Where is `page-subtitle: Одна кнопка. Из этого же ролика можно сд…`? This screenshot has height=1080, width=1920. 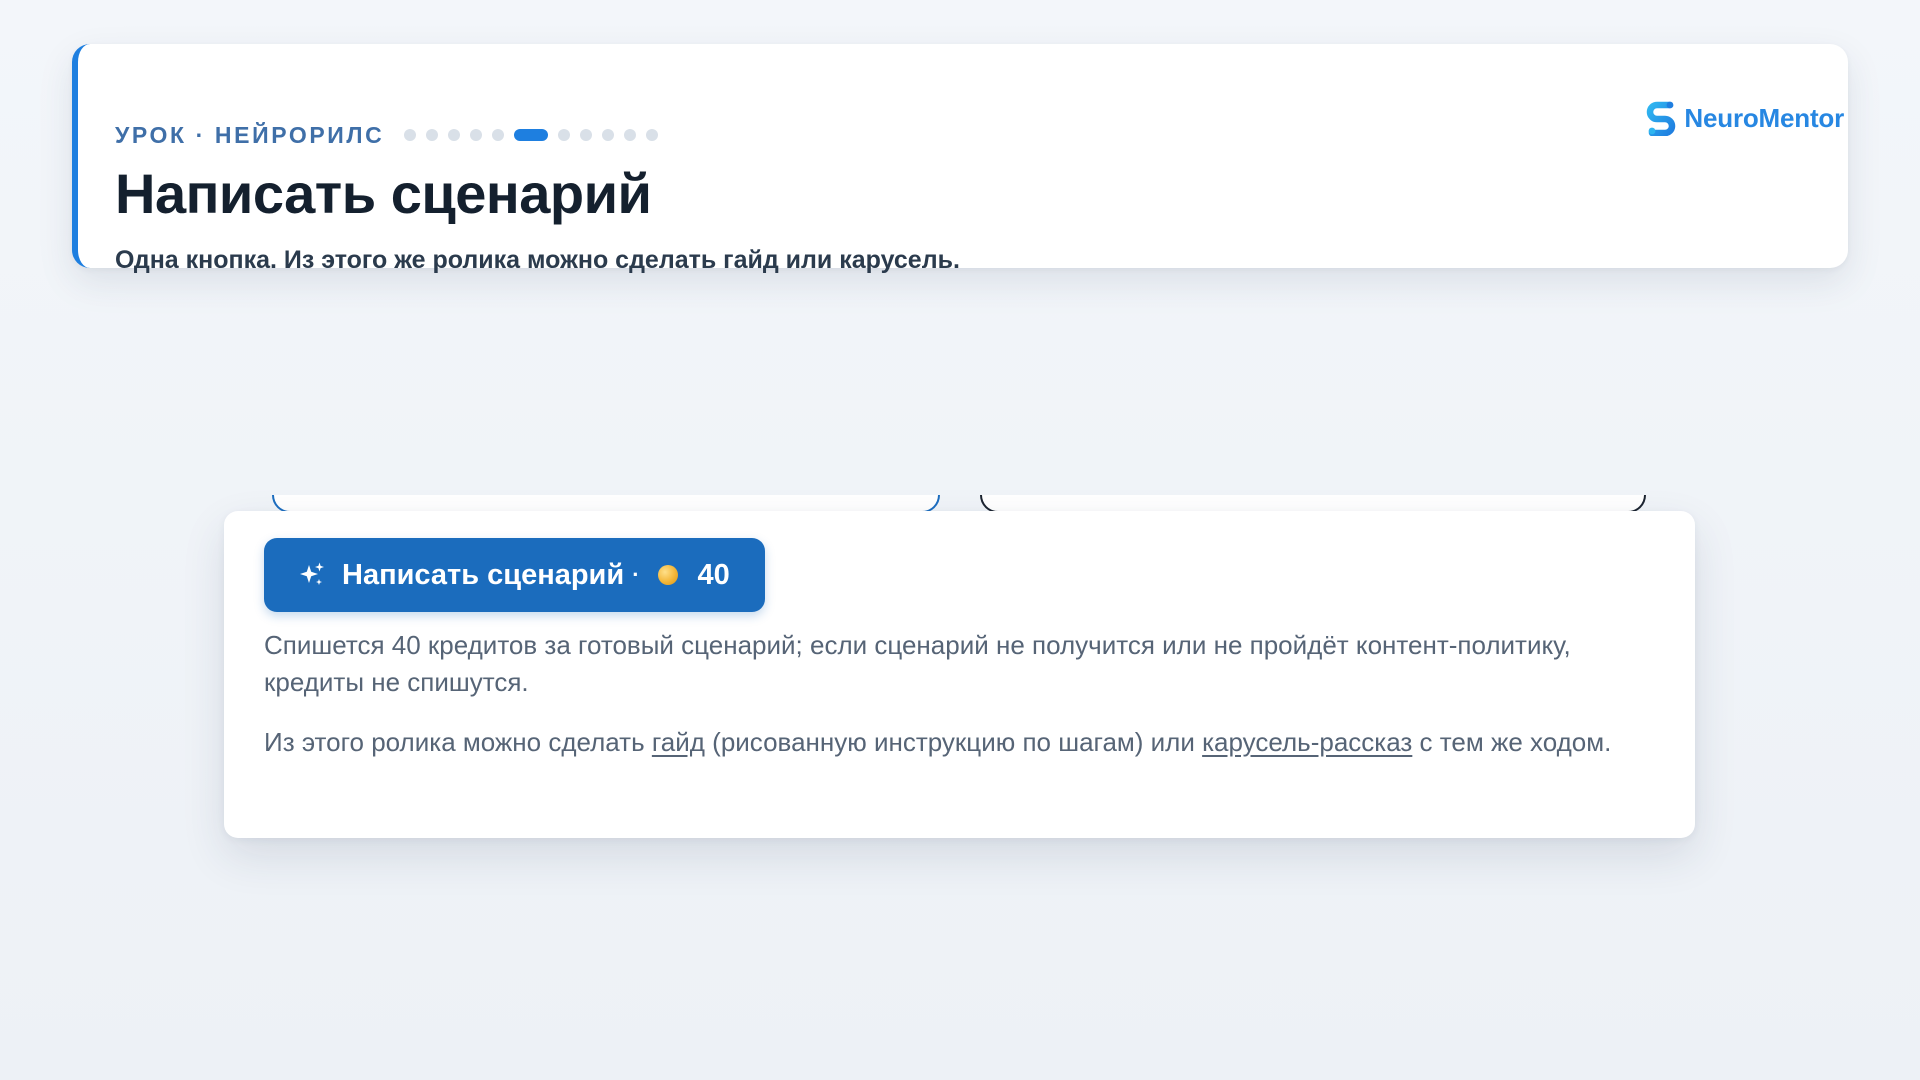
page-subtitle: Одна кнопка. Из этого же ролика можно сд… is located at coordinates (537, 260).